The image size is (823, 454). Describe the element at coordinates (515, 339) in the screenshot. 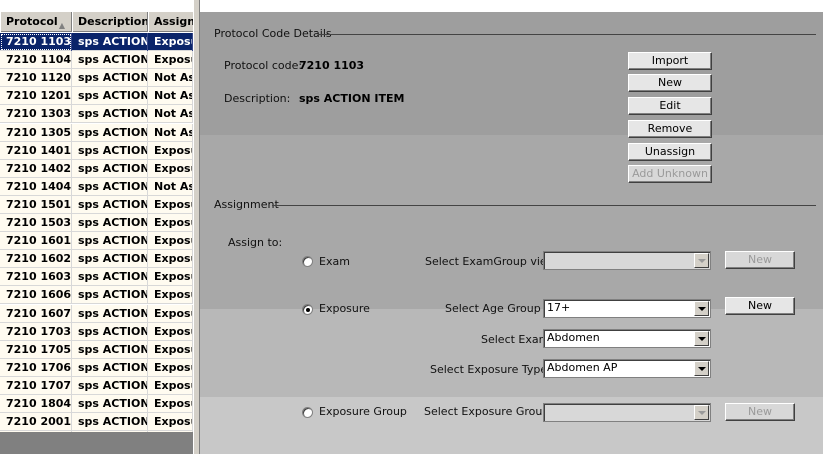

I see `select-exam-label: Select Exam` at that location.